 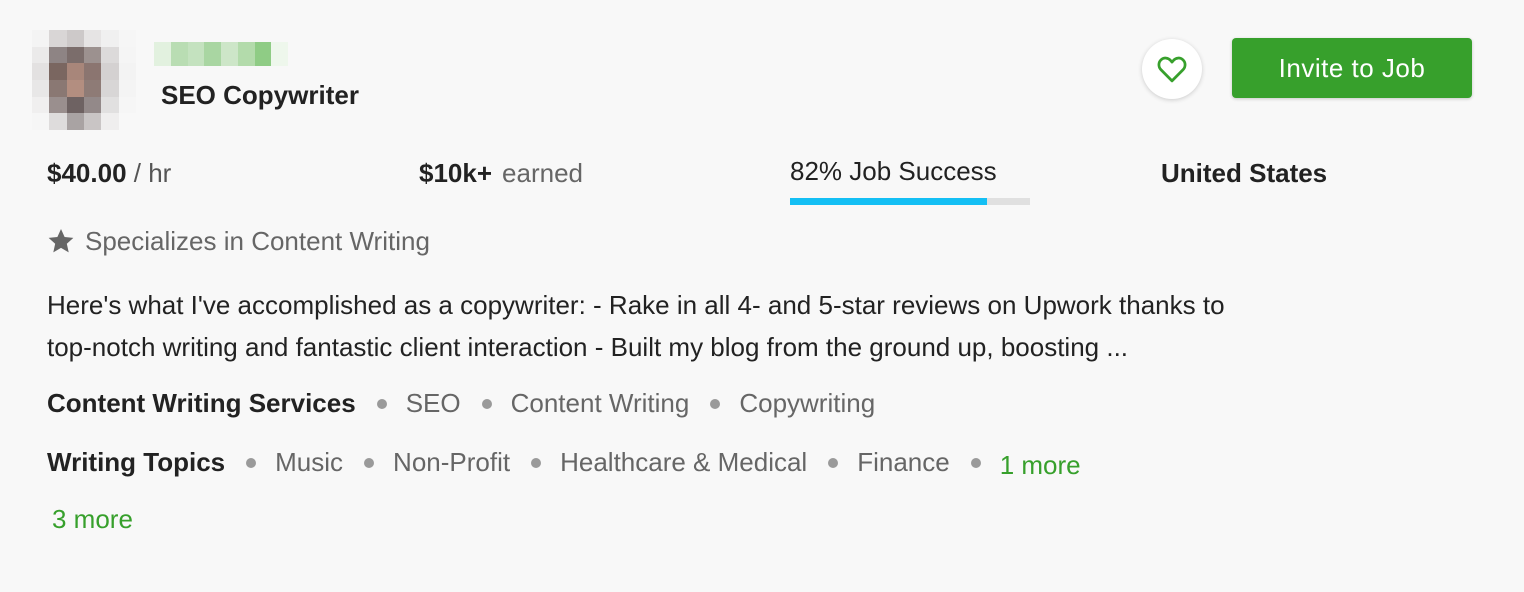 I want to click on save-freelancer-button, so click(x=1172, y=69).